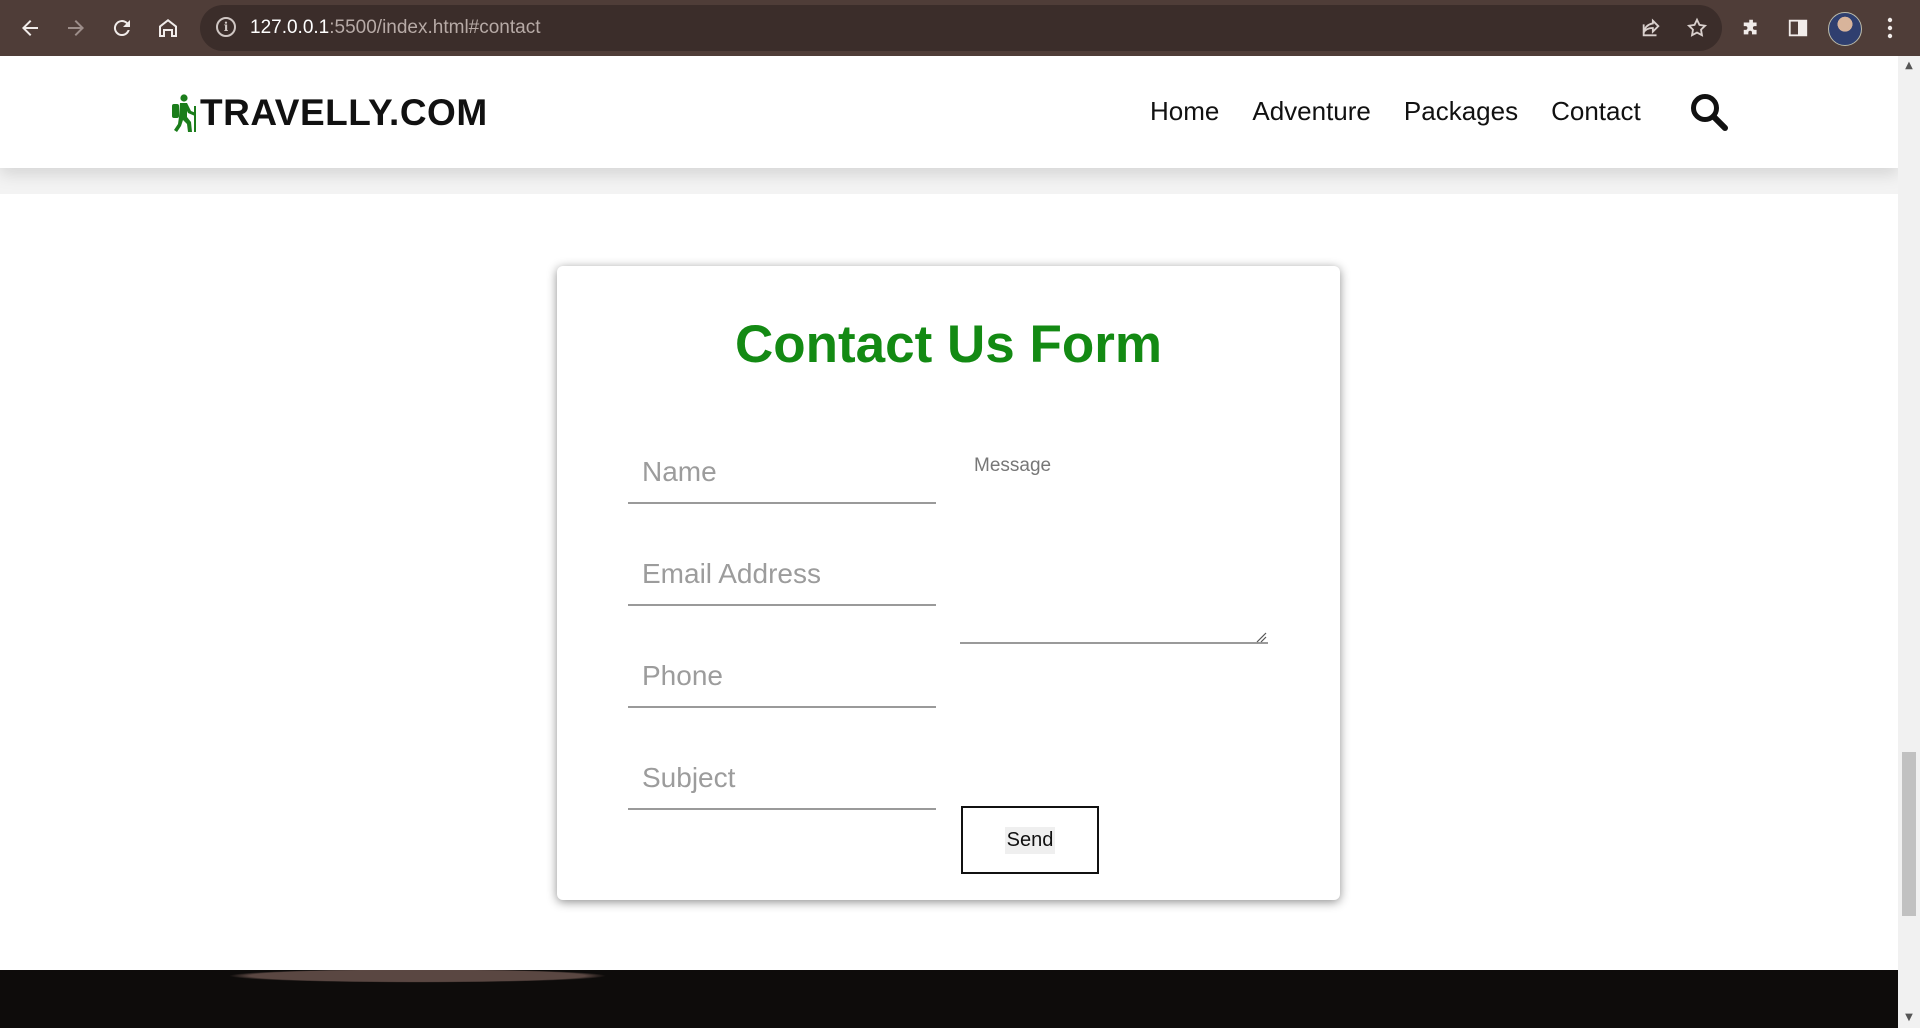  Describe the element at coordinates (1909, 1018) in the screenshot. I see `scroll-down-icon: ▼` at that location.